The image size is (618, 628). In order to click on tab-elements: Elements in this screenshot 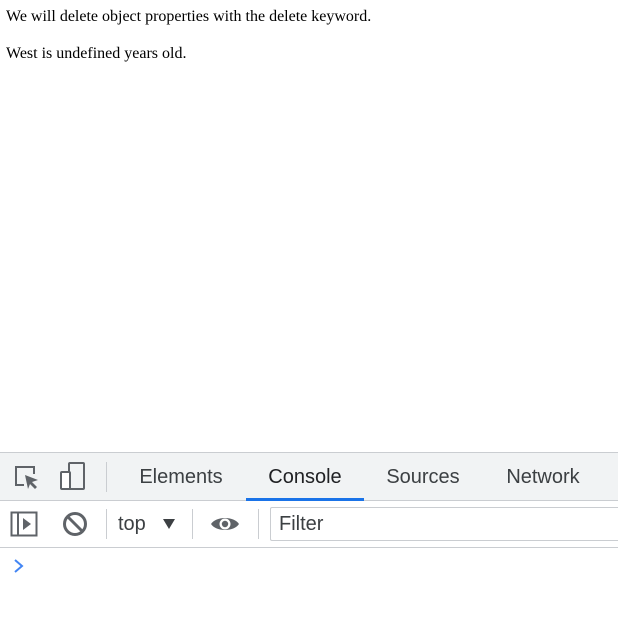, I will do `click(181, 476)`.